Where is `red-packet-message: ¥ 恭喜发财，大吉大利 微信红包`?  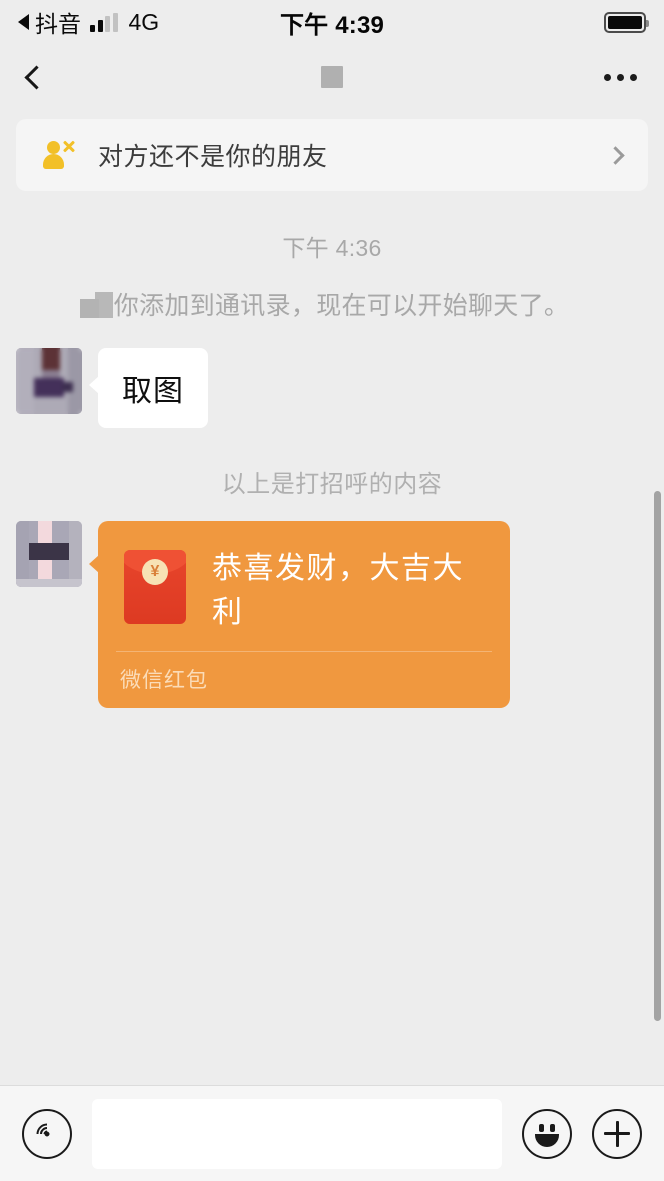 red-packet-message: ¥ 恭喜发财，大吉大利 微信红包 is located at coordinates (304, 614).